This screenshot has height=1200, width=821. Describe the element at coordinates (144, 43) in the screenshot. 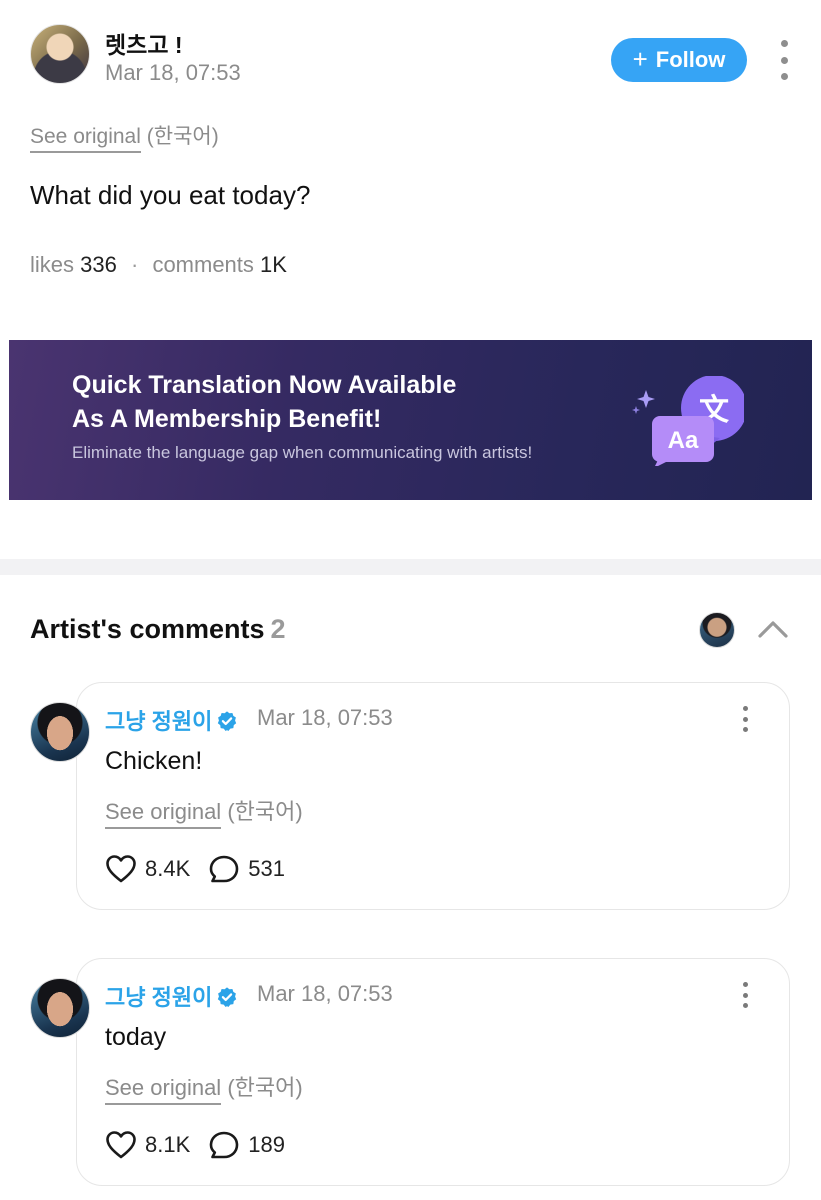

I see `author-name: 렛츠고 !` at that location.